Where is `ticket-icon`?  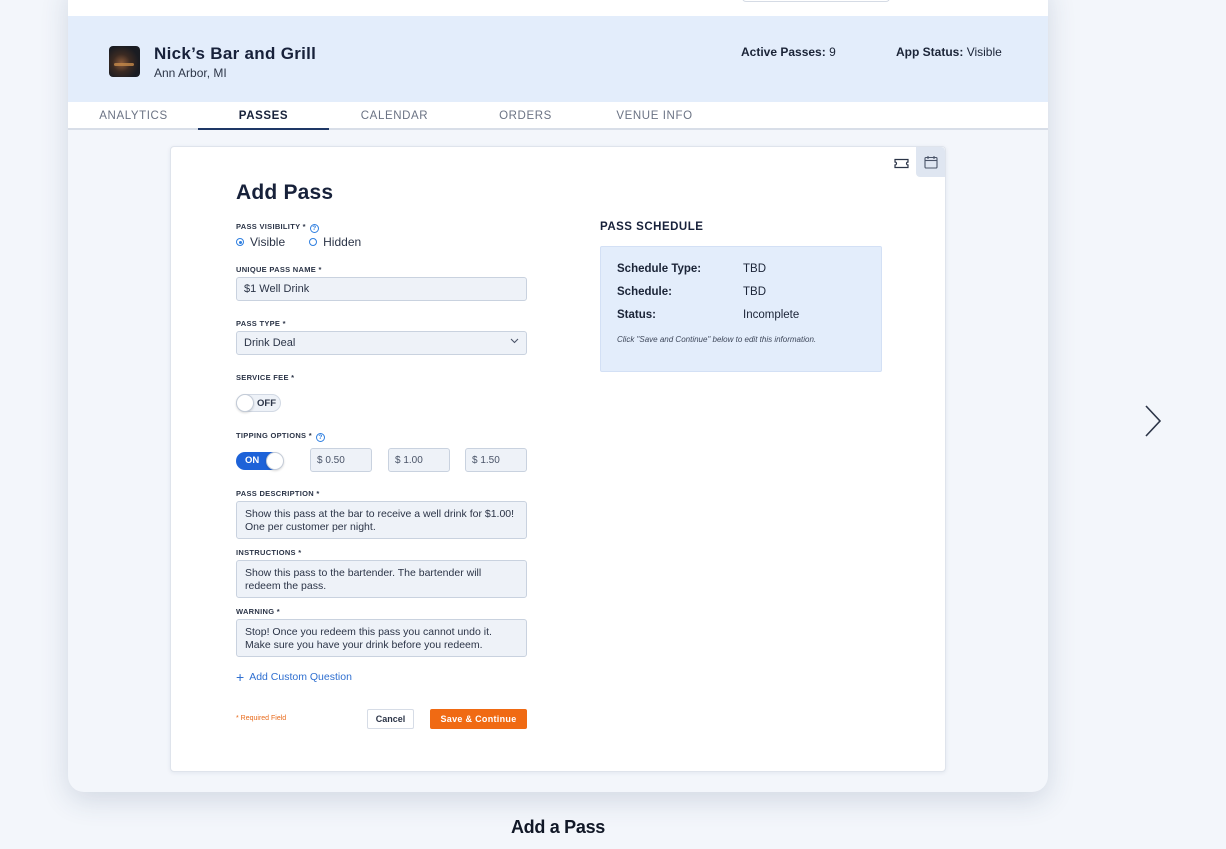
ticket-icon is located at coordinates (901, 163).